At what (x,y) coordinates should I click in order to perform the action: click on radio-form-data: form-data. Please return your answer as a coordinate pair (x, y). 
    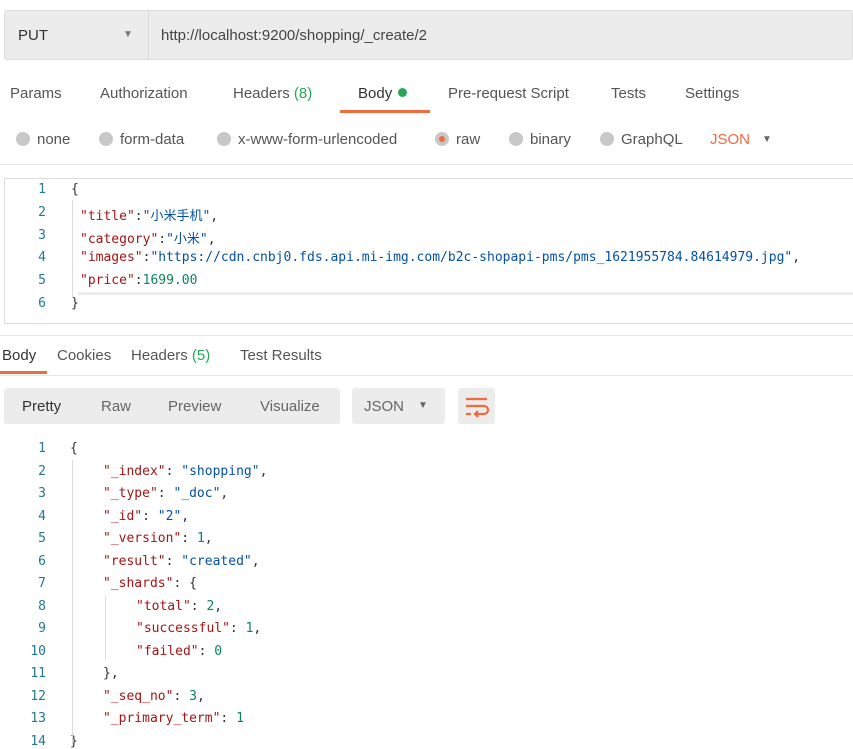
    Looking at the image, I should click on (141, 139).